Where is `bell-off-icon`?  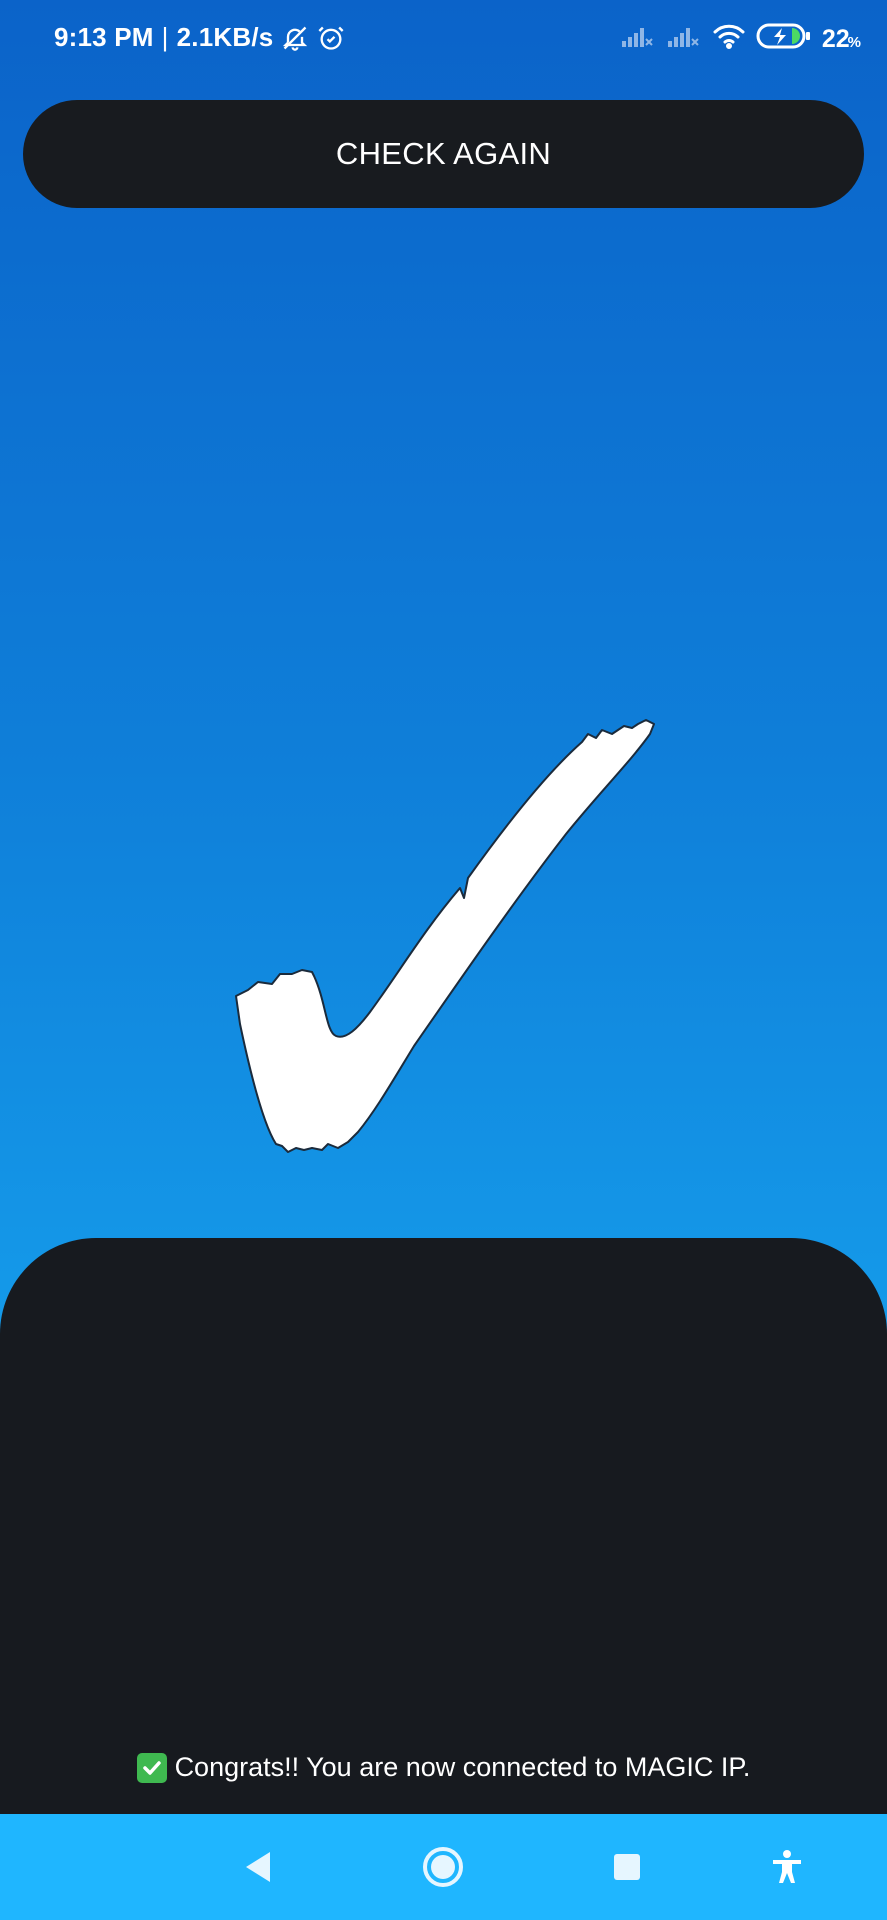 bell-off-icon is located at coordinates (295, 38).